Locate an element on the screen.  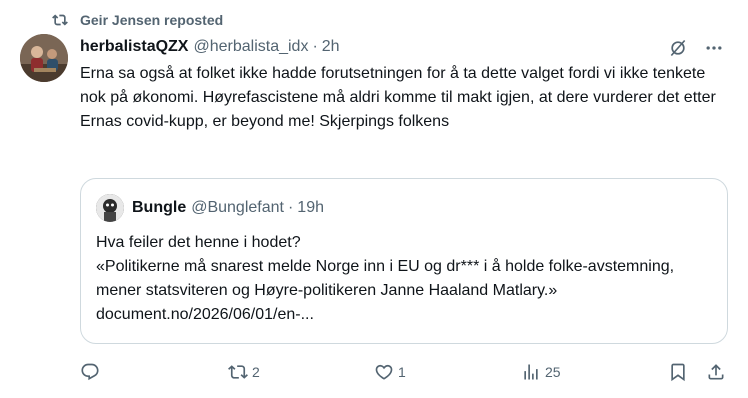
bookmark-button is located at coordinates (678, 372).